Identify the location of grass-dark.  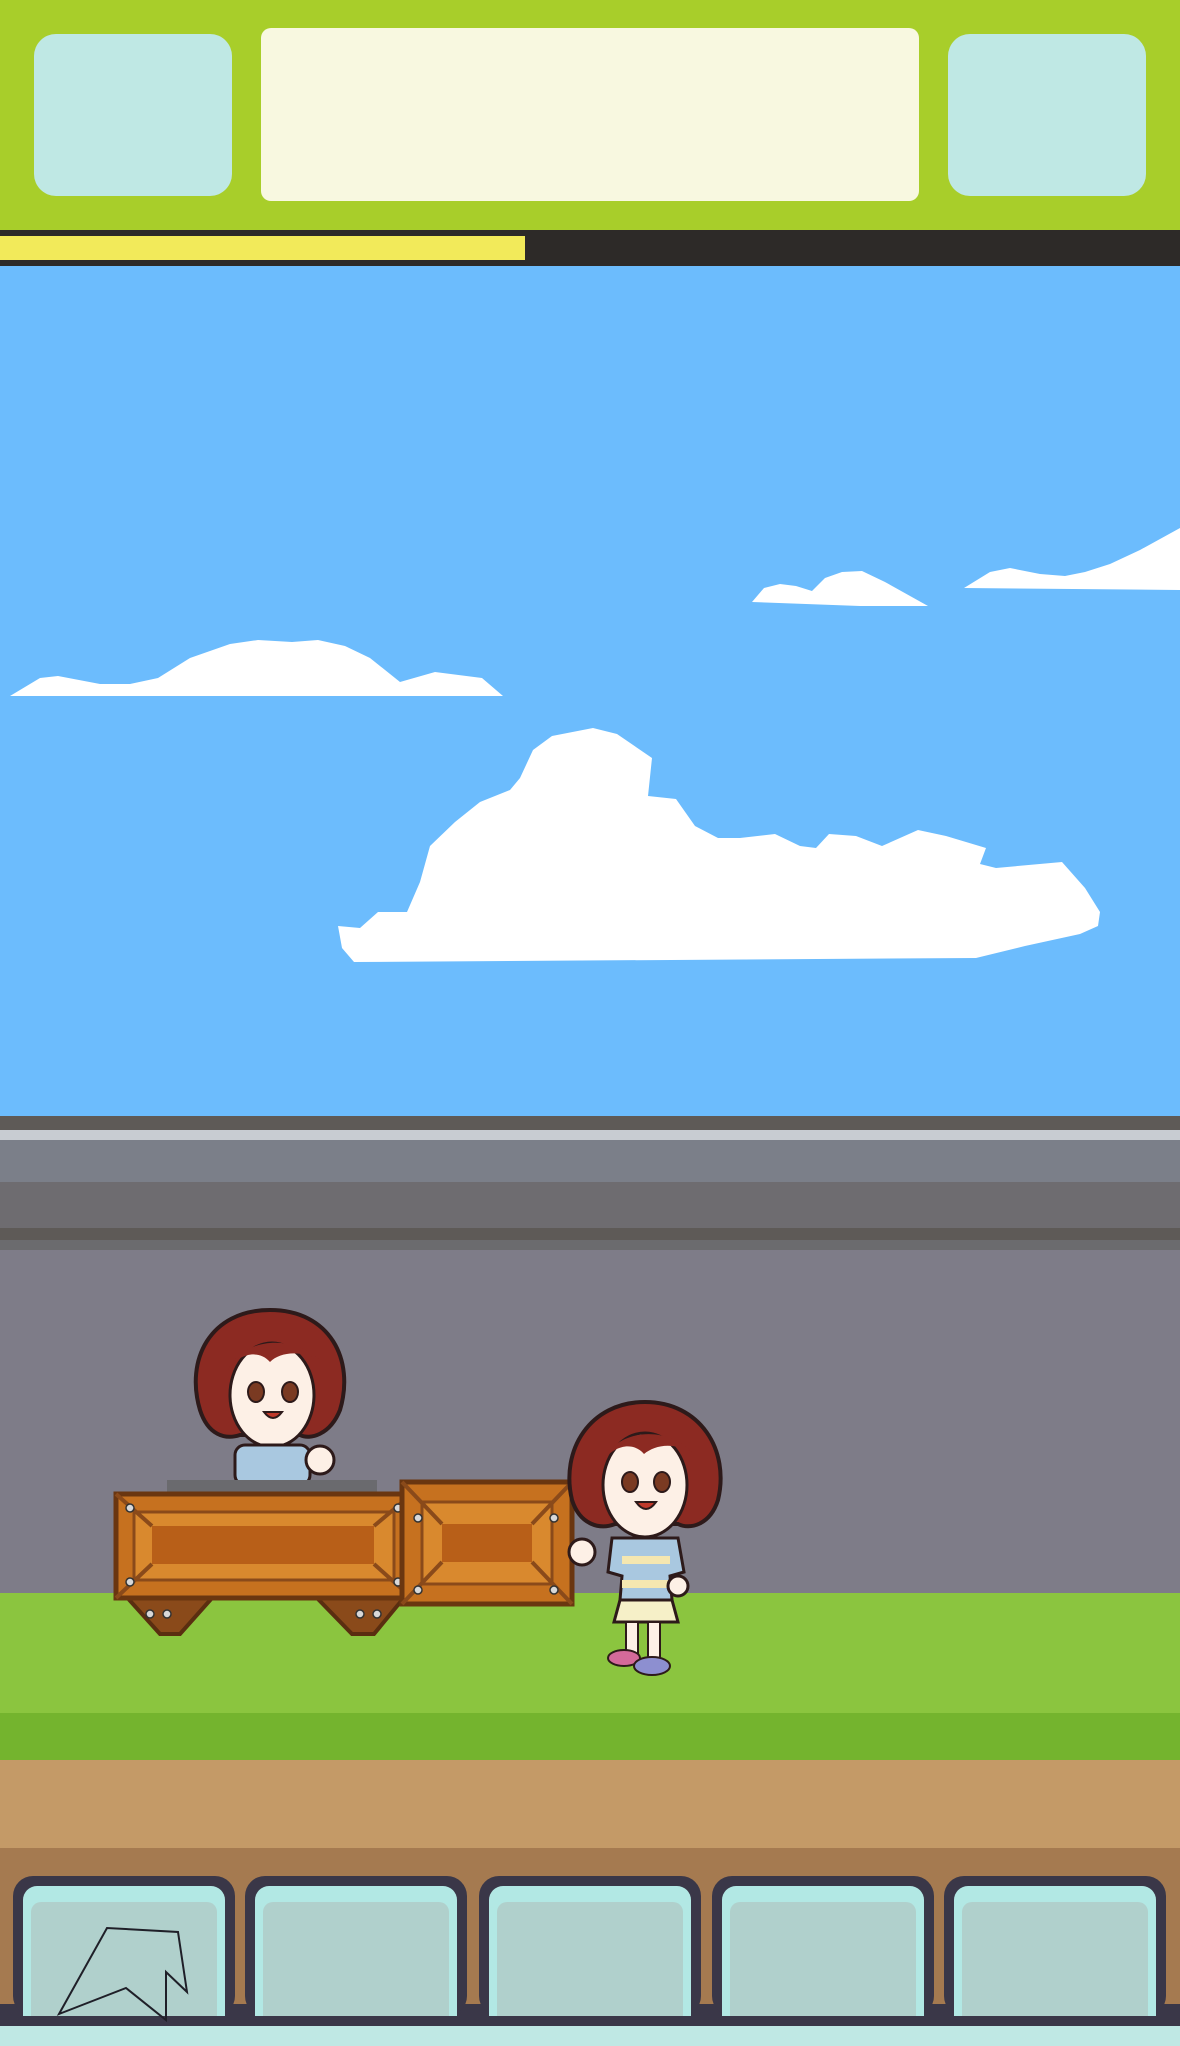
(590, 1736).